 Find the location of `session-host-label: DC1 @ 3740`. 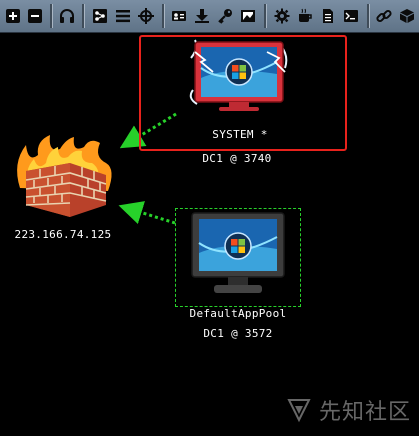

session-host-label: DC1 @ 3740 is located at coordinates (237, 158).